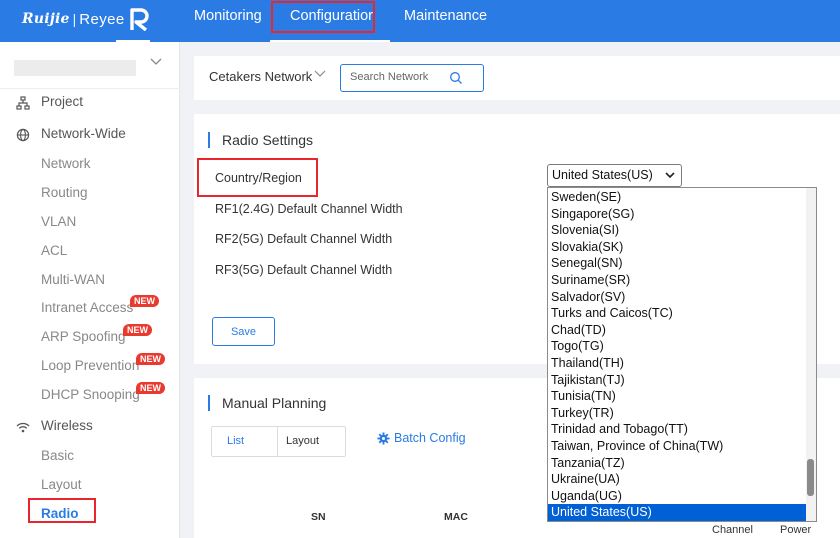  Describe the element at coordinates (677, 230) in the screenshot. I see `country-option: Slovenia(SI)` at that location.